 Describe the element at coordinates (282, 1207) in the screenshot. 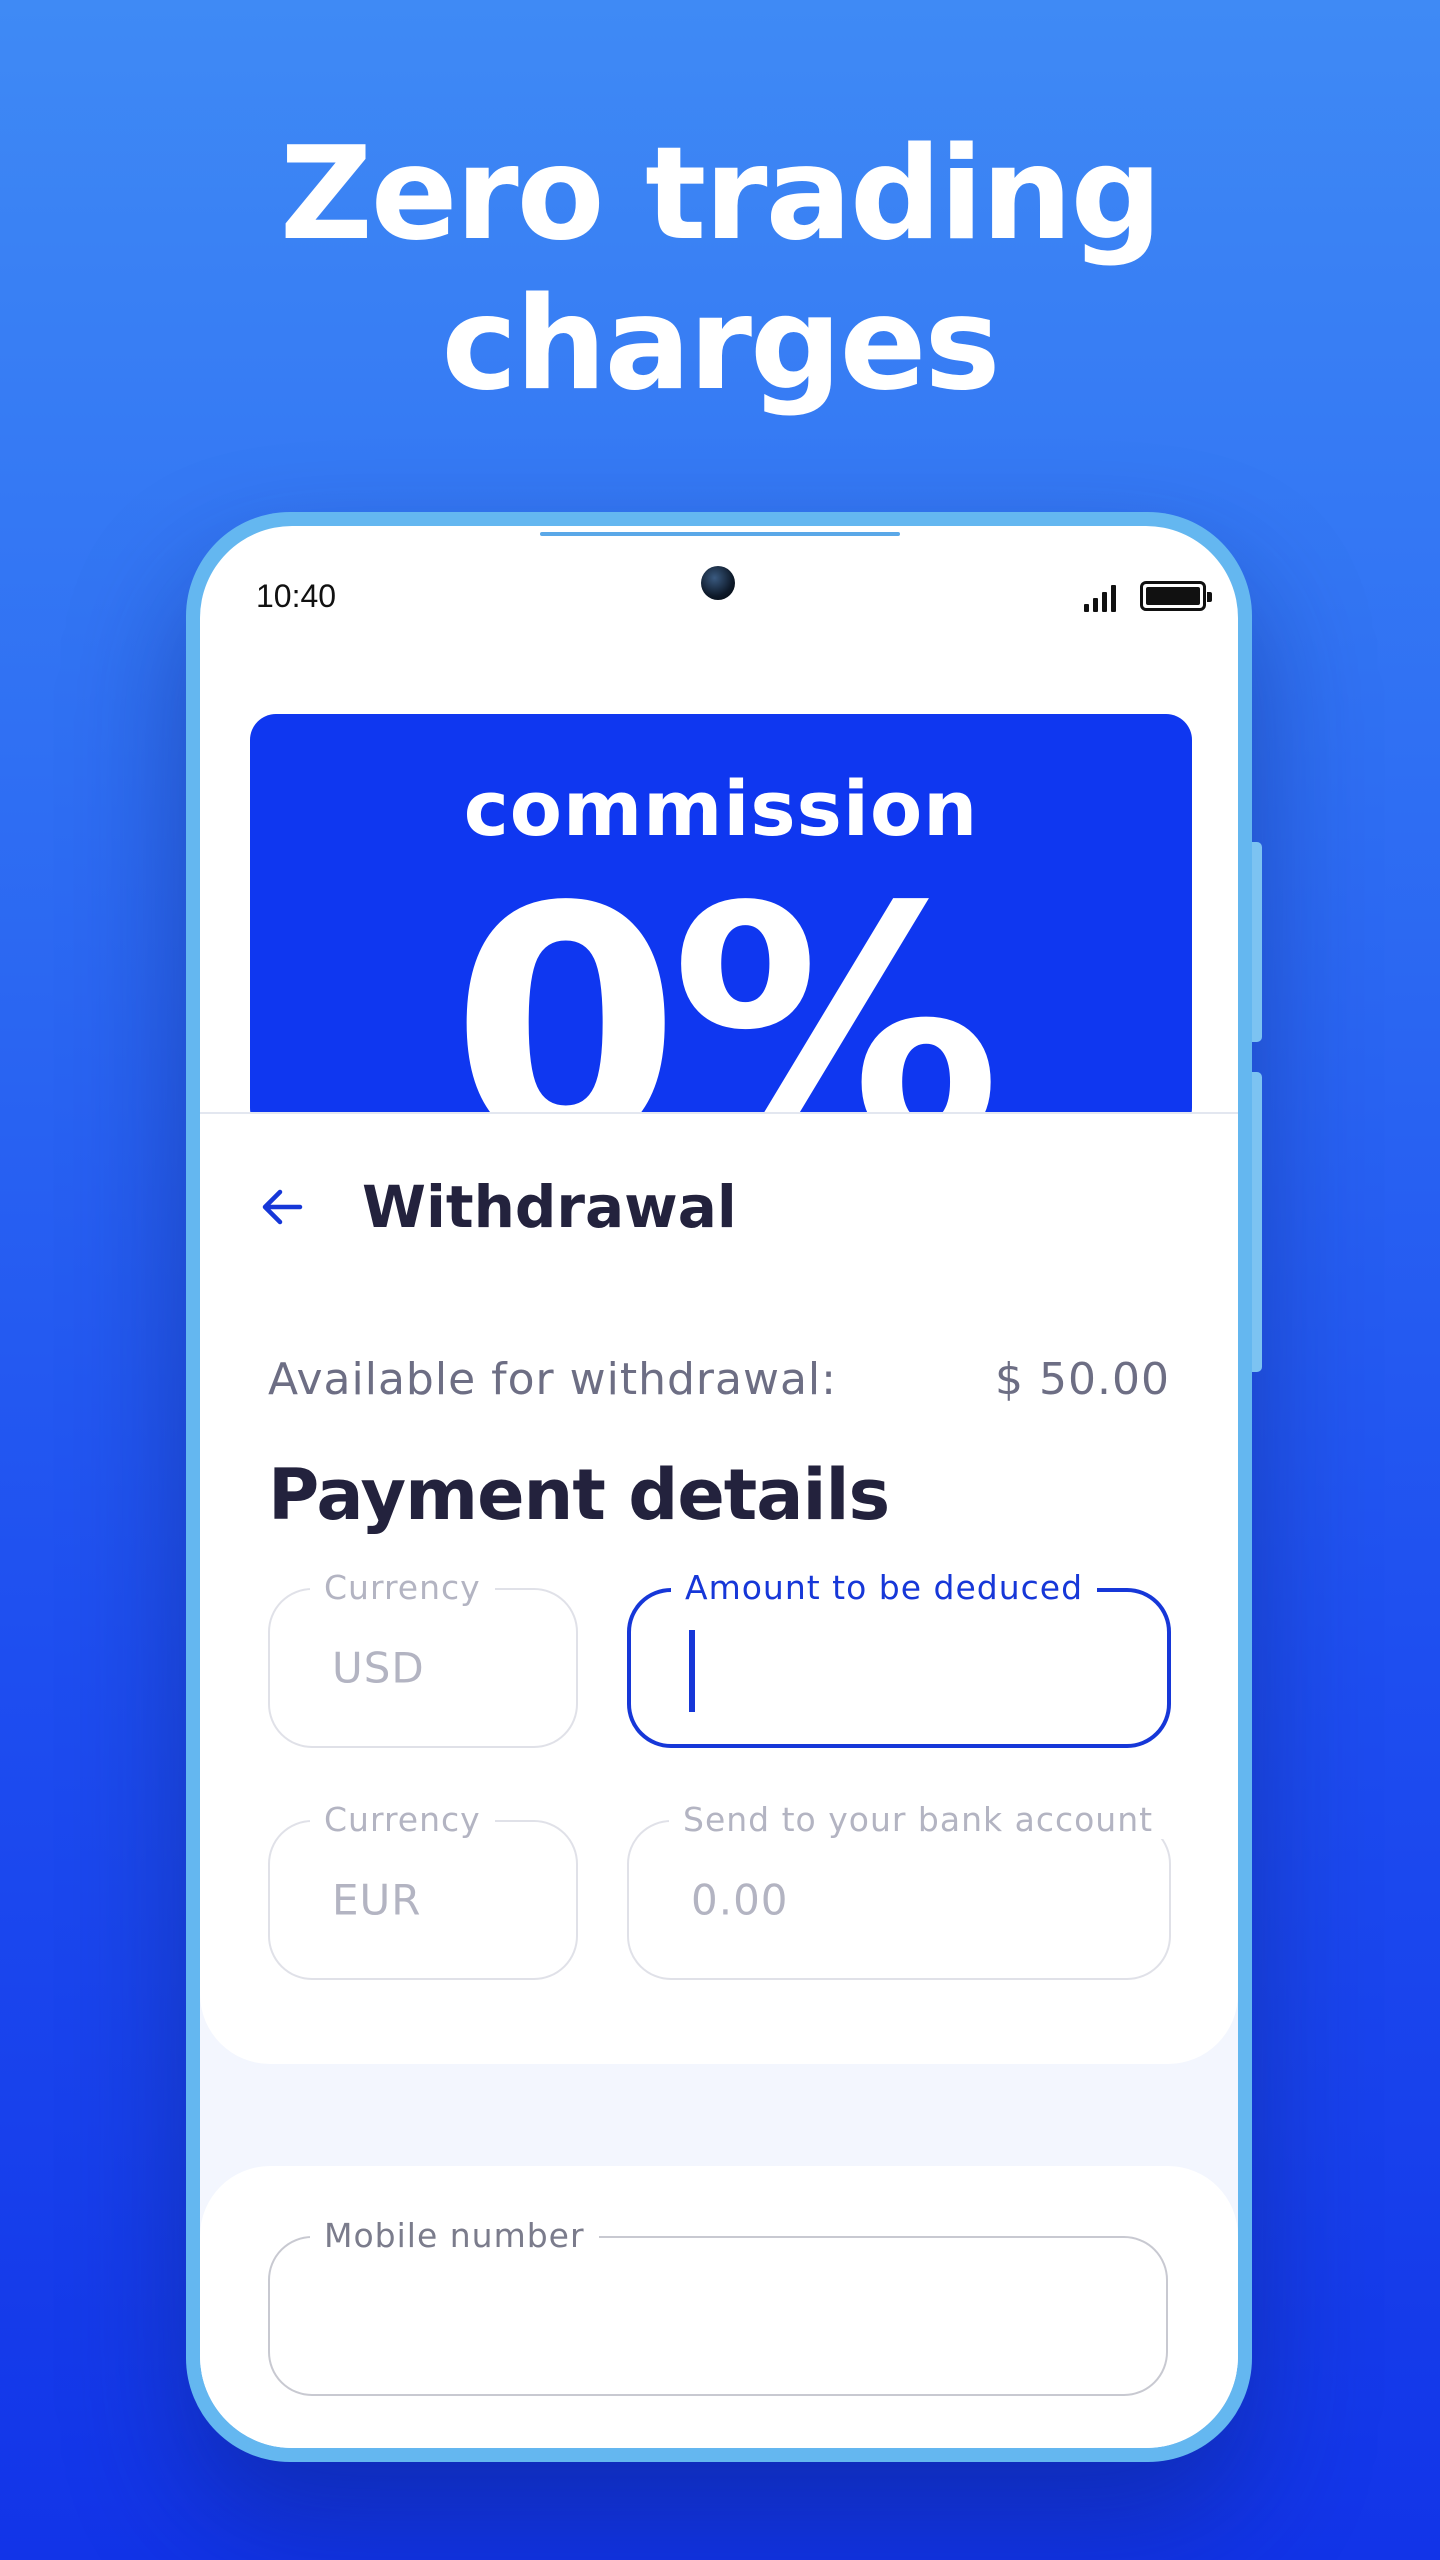

I see `arrow-left-icon` at that location.